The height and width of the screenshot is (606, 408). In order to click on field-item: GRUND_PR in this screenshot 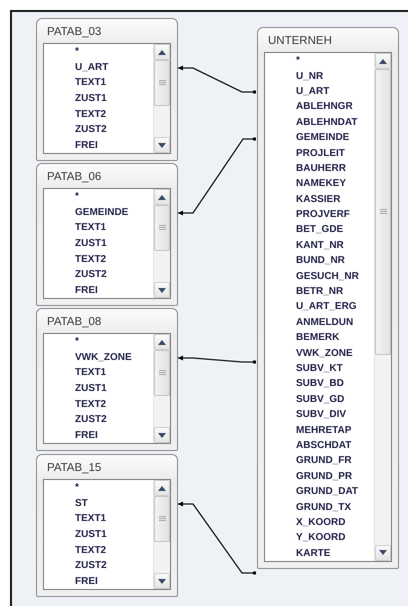, I will do `click(319, 476)`.